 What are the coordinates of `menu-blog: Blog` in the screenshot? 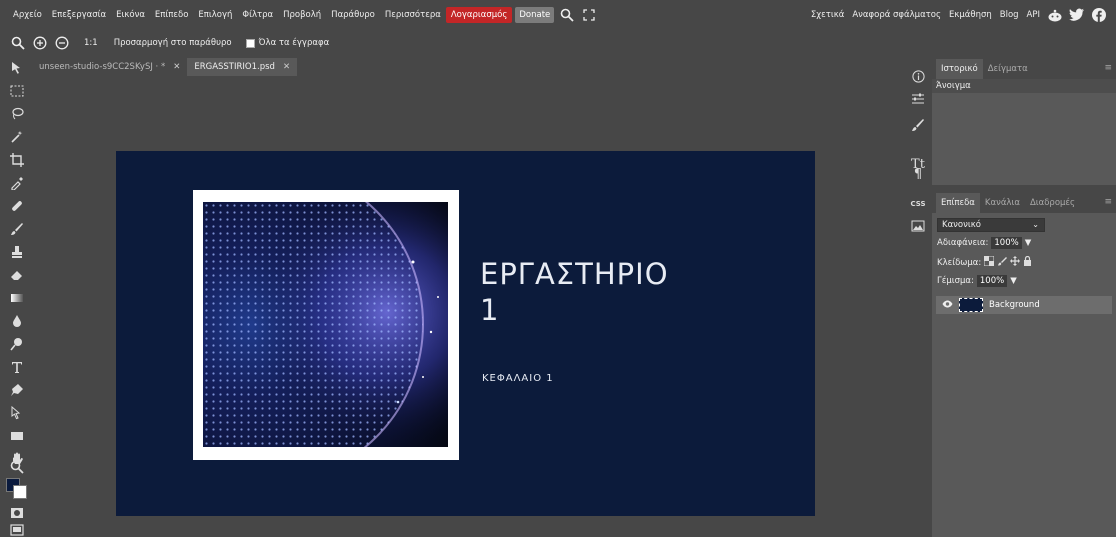 It's located at (1009, 15).